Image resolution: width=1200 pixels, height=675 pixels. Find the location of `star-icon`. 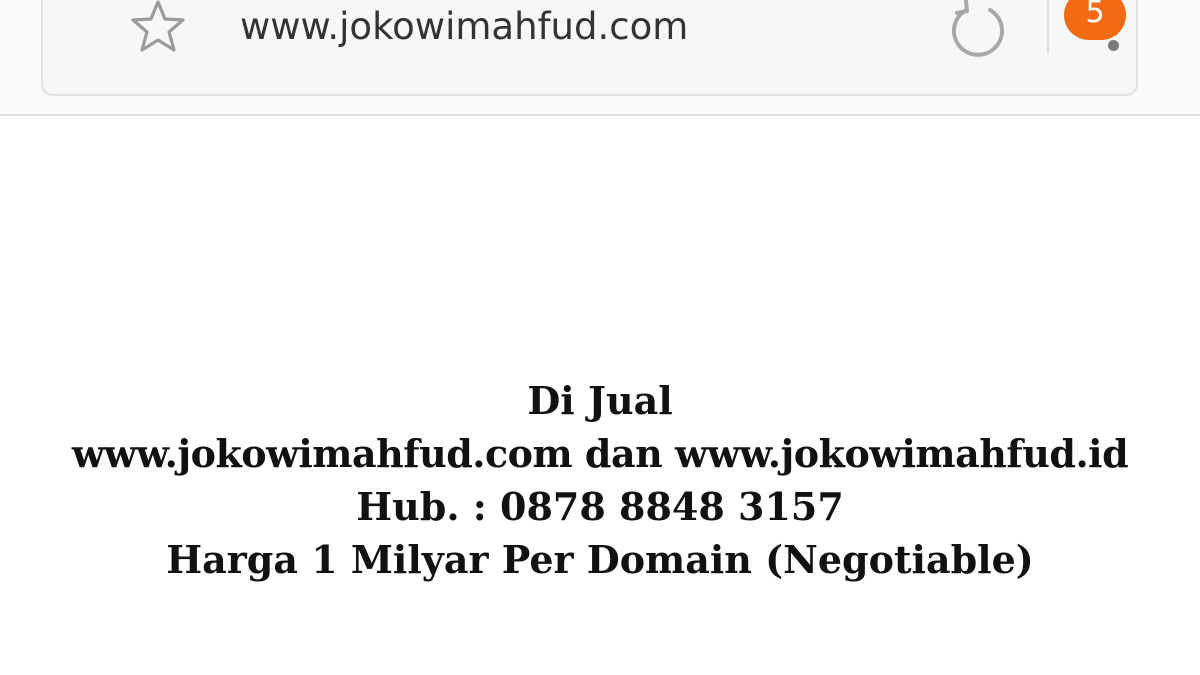

star-icon is located at coordinates (158, 29).